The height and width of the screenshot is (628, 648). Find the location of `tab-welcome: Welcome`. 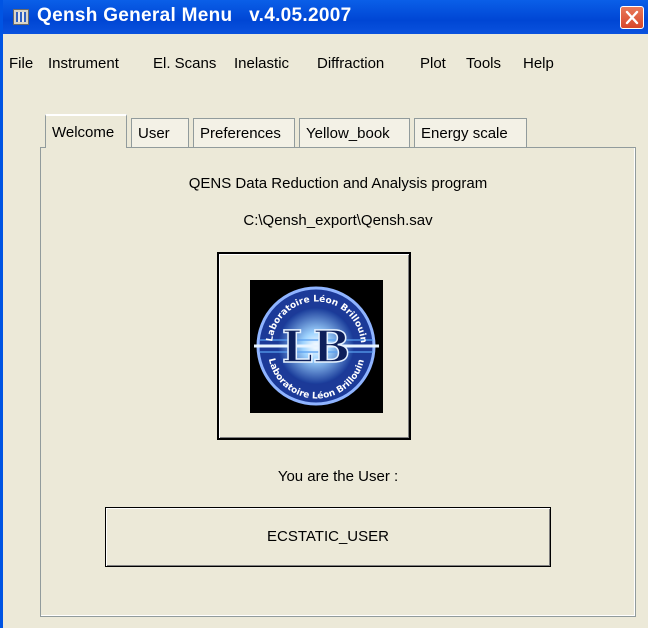

tab-welcome: Welcome is located at coordinates (86, 131).